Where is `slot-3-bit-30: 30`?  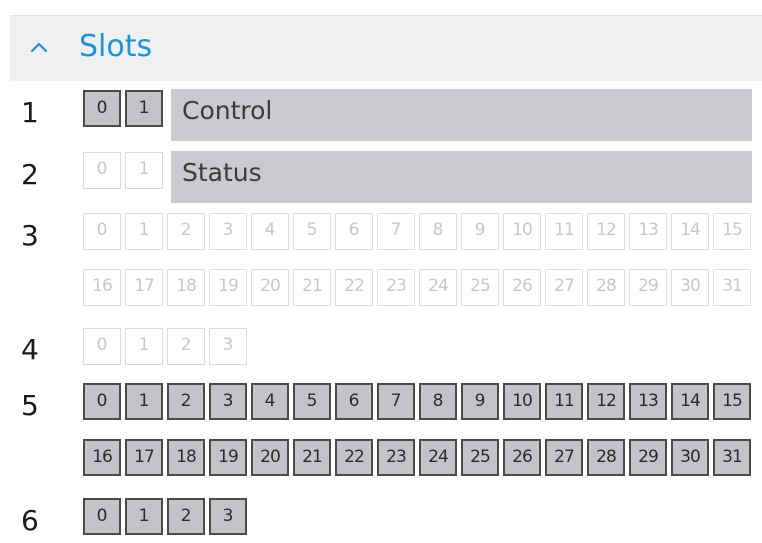
slot-3-bit-30: 30 is located at coordinates (690, 287).